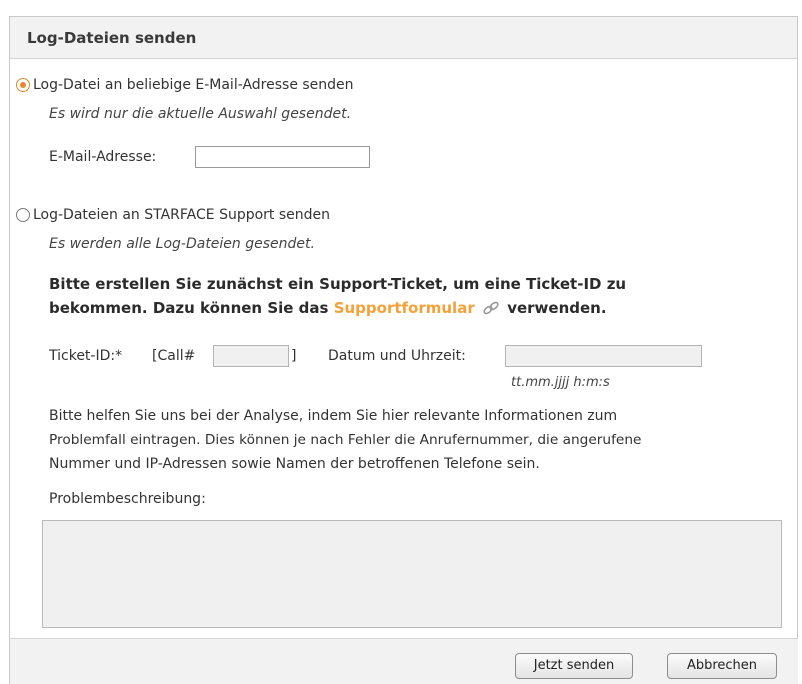 This screenshot has width=802, height=684. What do you see at coordinates (191, 308) in the screenshot?
I see `support-instruction-text: bekommen. Dazu können Sie das` at bounding box center [191, 308].